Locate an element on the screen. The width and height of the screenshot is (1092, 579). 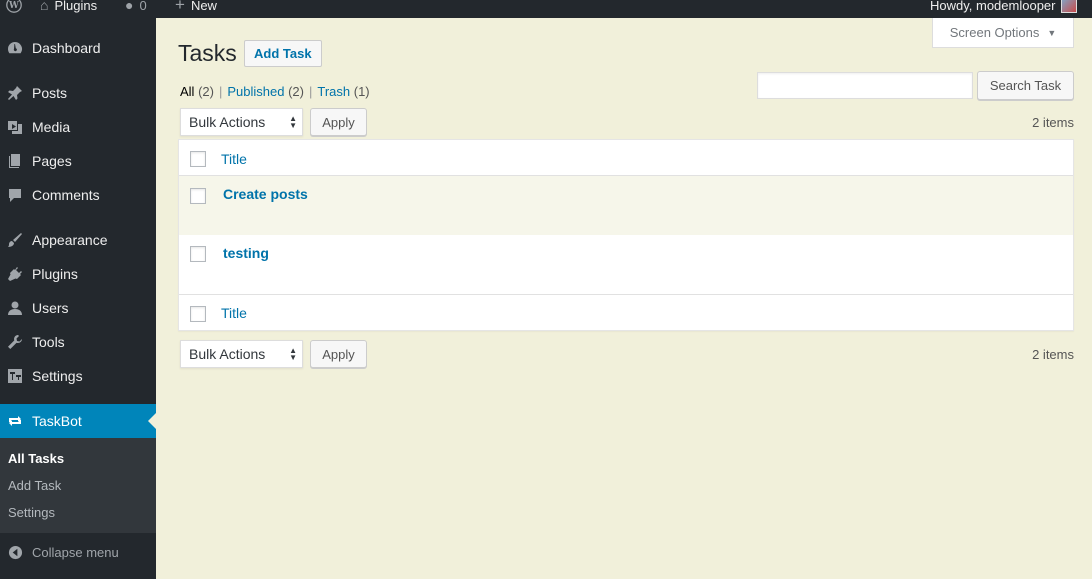
collapse-menu-label: Collapse menu is located at coordinates (75, 552).